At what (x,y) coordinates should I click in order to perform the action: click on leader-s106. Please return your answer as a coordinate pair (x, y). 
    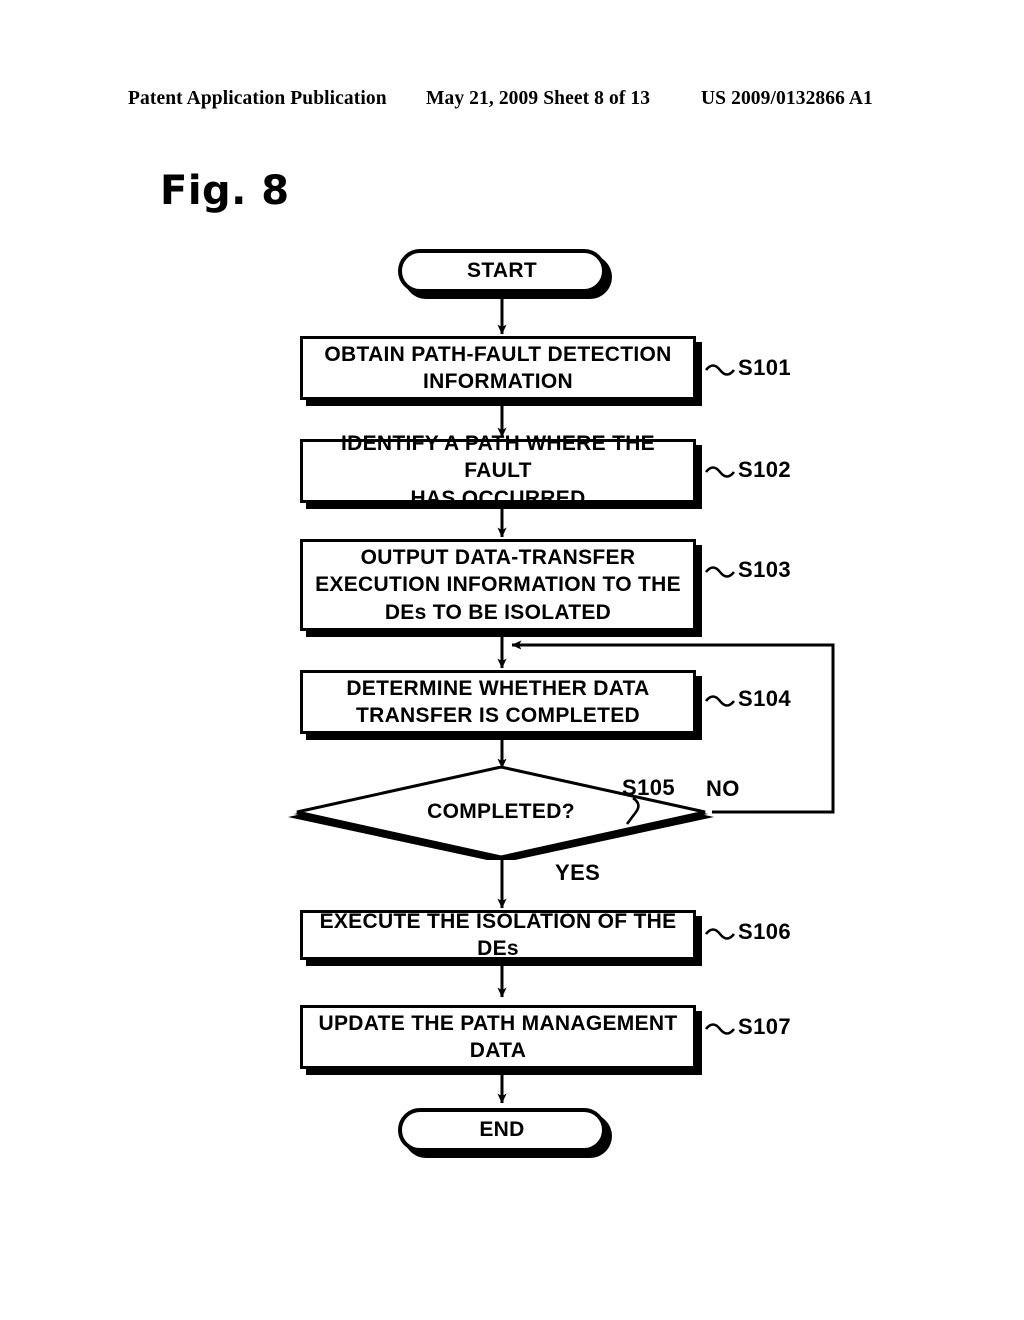
    Looking at the image, I should click on (720, 934).